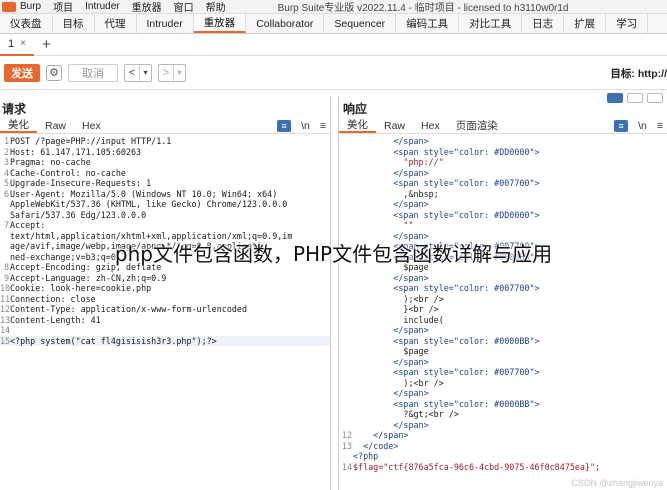  What do you see at coordinates (30, 6) in the screenshot?
I see `menu-burp: Burp` at bounding box center [30, 6].